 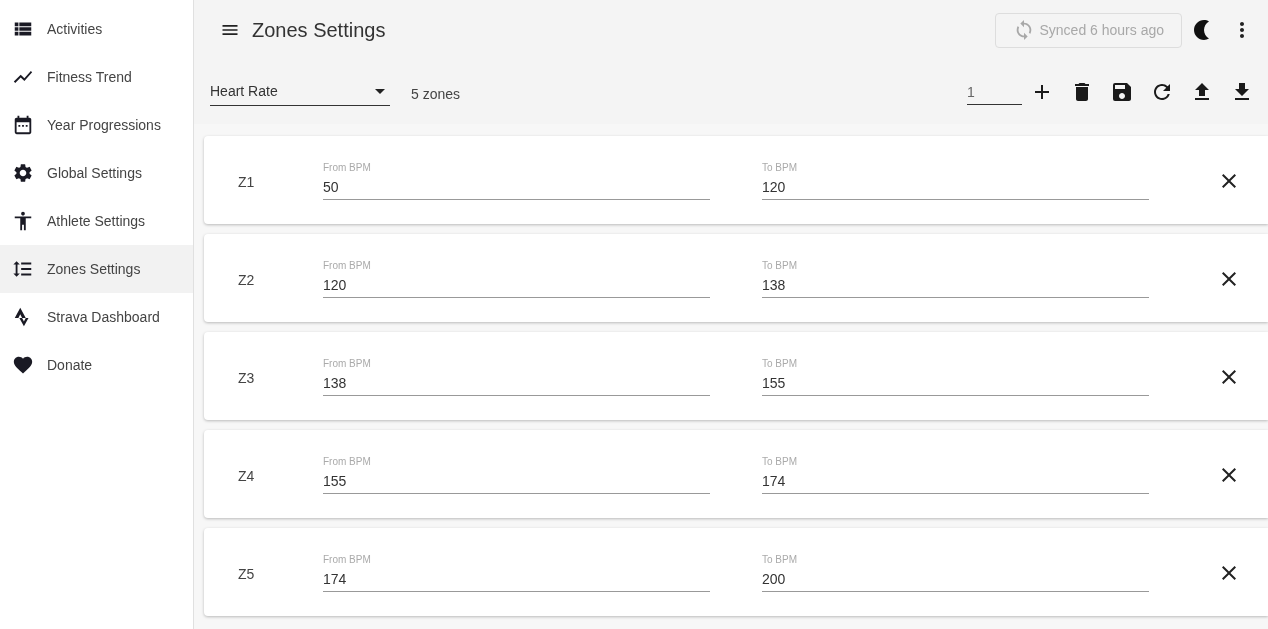 I want to click on to-bpm-field: To BPM 155, so click(x=955, y=376).